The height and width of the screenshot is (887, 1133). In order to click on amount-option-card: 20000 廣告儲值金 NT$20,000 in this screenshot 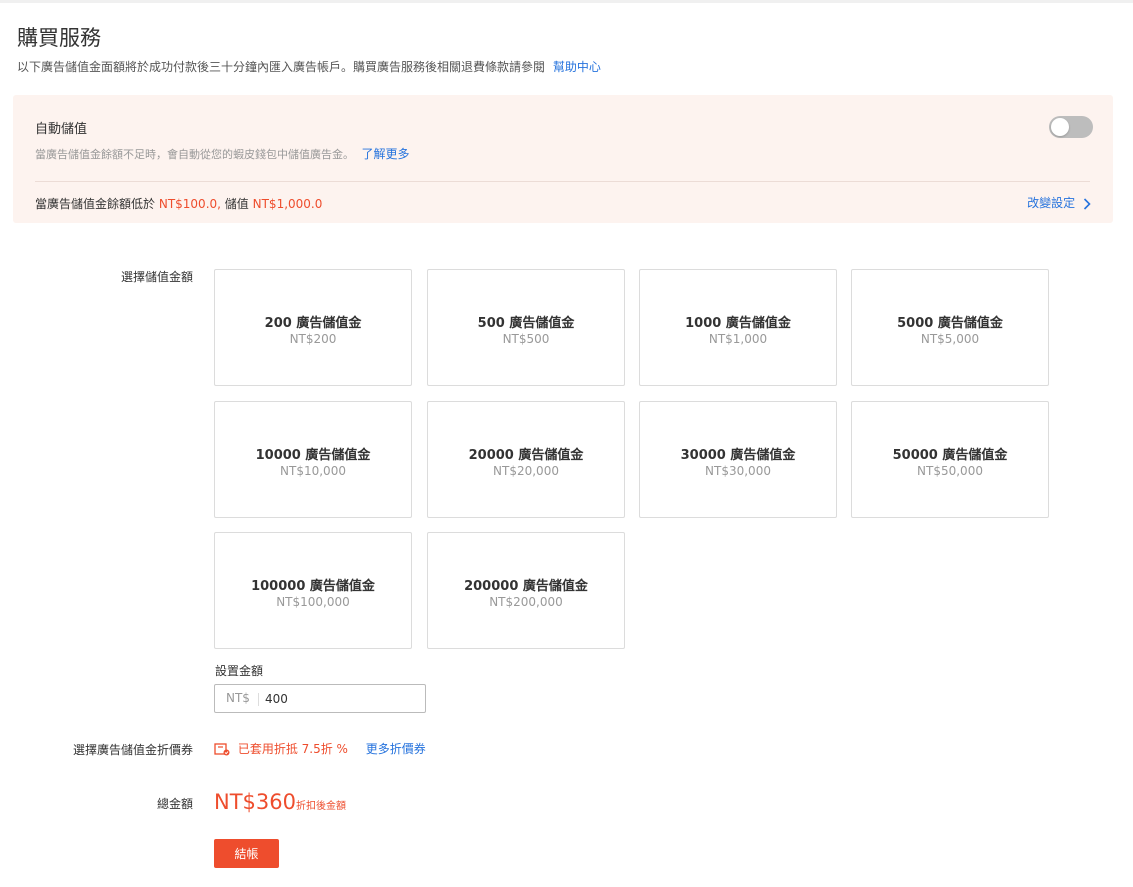, I will do `click(526, 459)`.